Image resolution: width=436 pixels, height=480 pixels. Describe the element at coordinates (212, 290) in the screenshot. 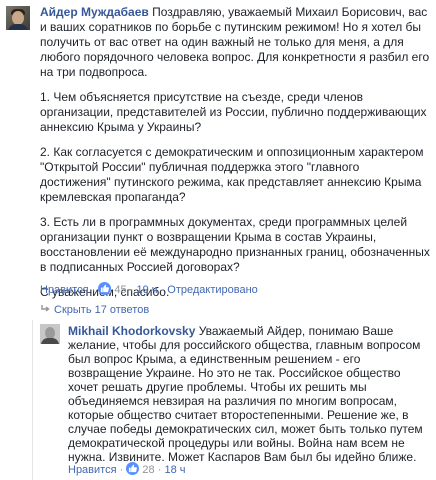

I see `edited-label: Отредактировано` at that location.